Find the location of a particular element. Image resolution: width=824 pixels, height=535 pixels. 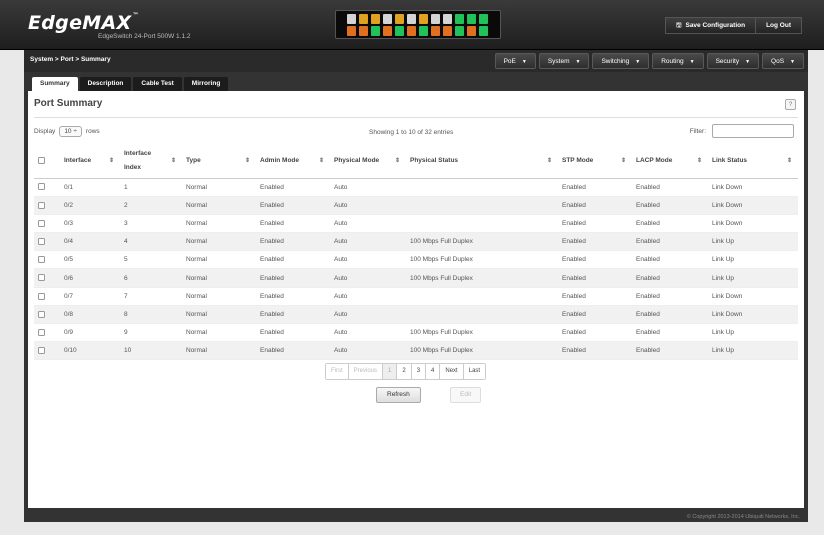

menu-security: Security ▼ is located at coordinates (733, 61).